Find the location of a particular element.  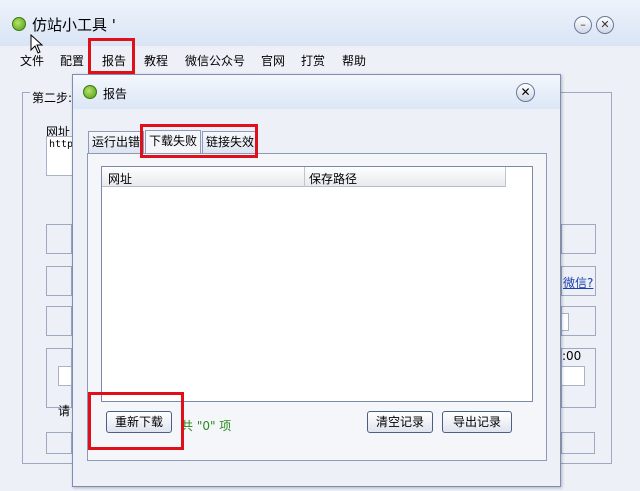

dialog-titlebar: 报告 ✕ is located at coordinates (316, 92).